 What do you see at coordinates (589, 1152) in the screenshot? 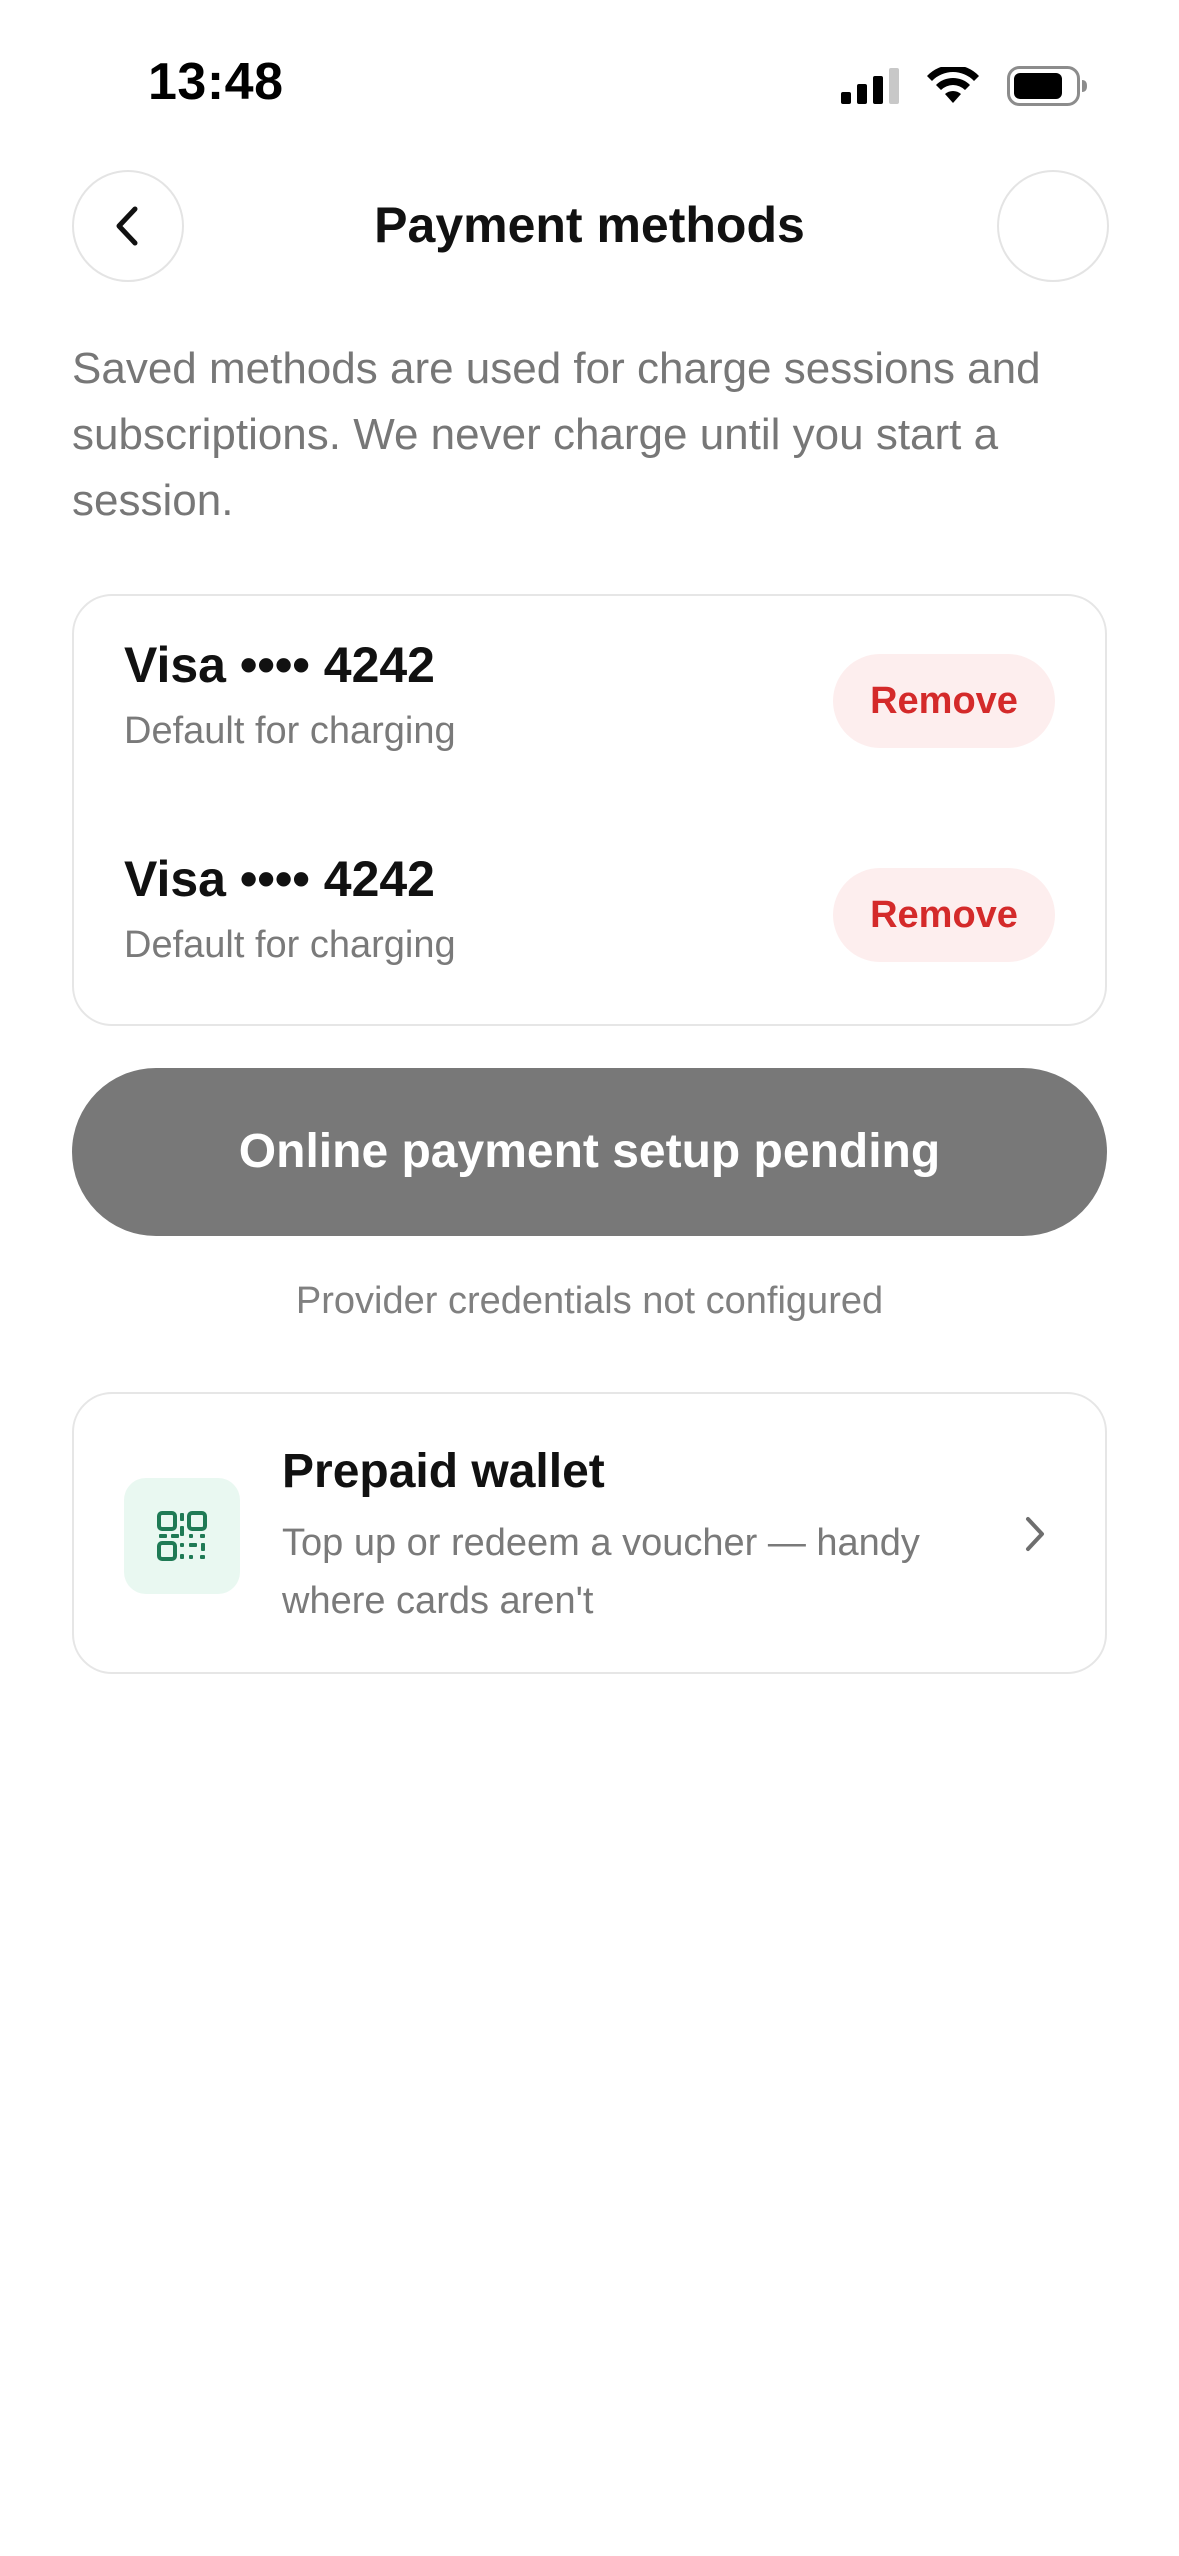
I see `online-payment-pending-button: Online payment setup pending` at bounding box center [589, 1152].